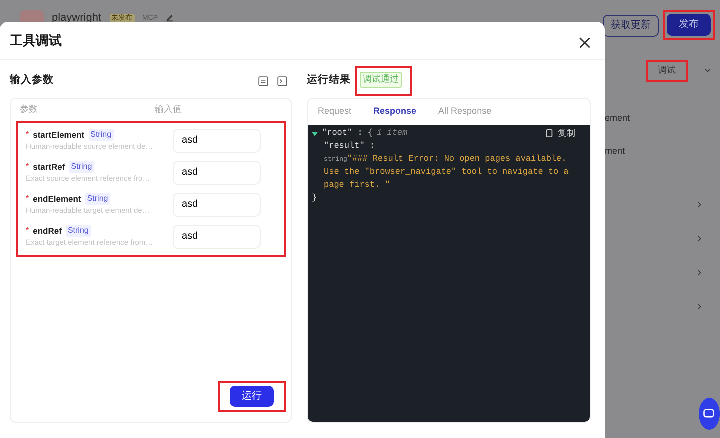 The image size is (720, 438). Describe the element at coordinates (49, 167) in the screenshot. I see `param-name: startRef` at that location.